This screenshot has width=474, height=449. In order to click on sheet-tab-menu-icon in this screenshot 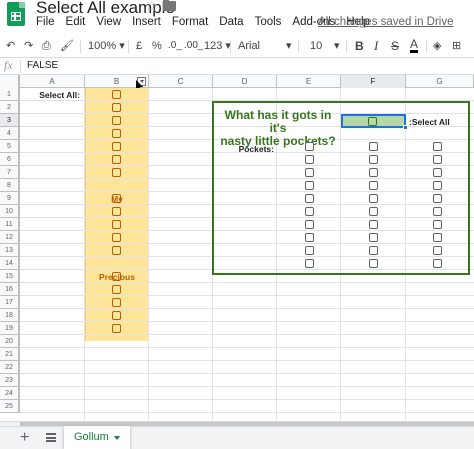, I will do `click(117, 438)`.